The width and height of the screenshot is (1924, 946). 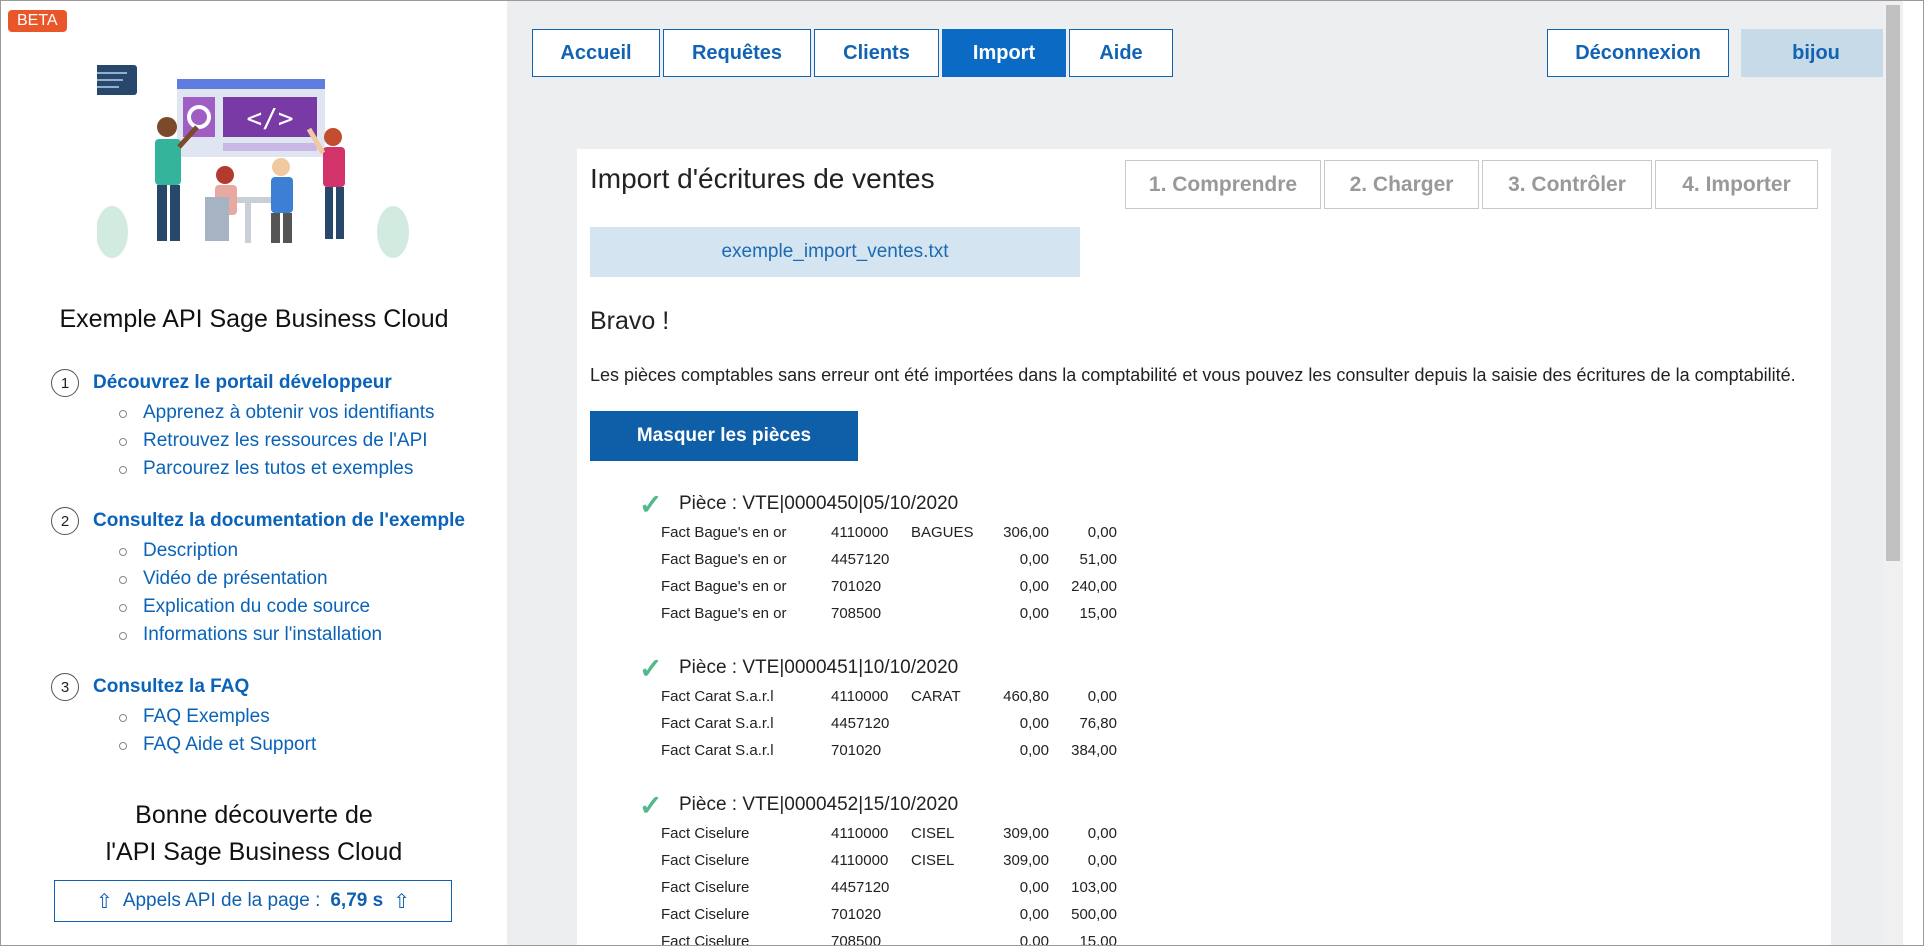 I want to click on link-faq-exemples: FAQ Exemples, so click(x=305, y=717).